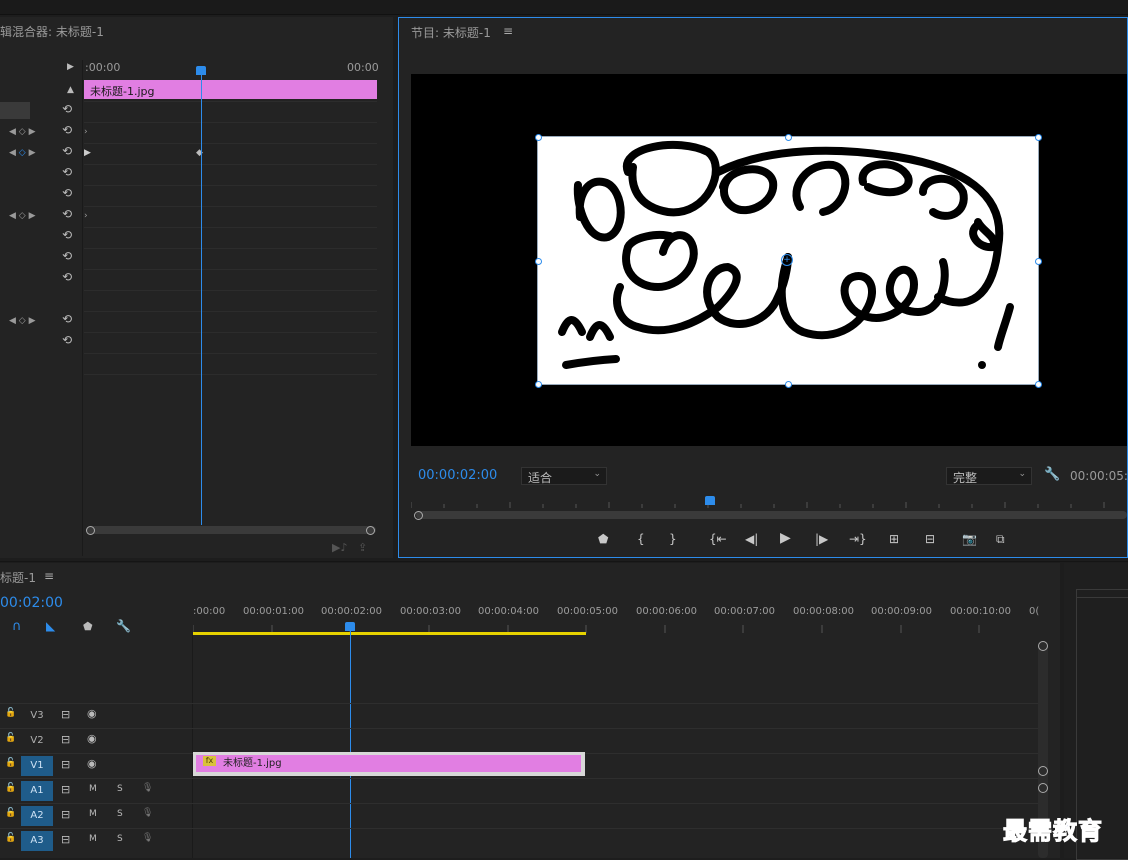 Image resolution: width=1128 pixels, height=860 pixels. Describe the element at coordinates (771, 515) in the screenshot. I see `monitor-scrollbar` at that location.